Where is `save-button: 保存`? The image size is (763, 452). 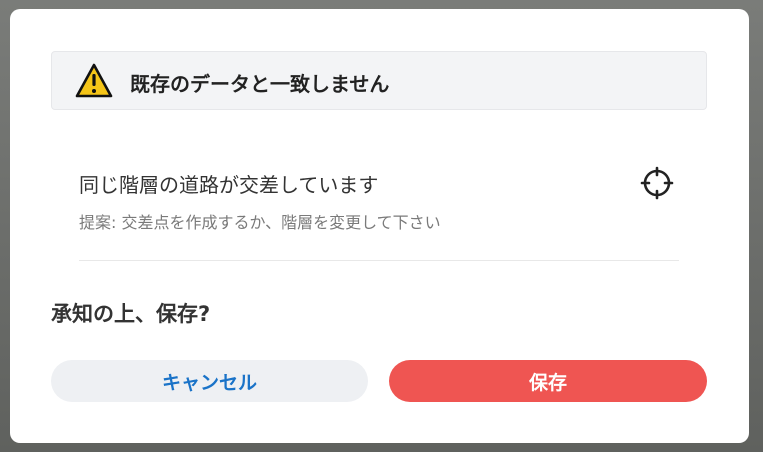
save-button: 保存 is located at coordinates (548, 381).